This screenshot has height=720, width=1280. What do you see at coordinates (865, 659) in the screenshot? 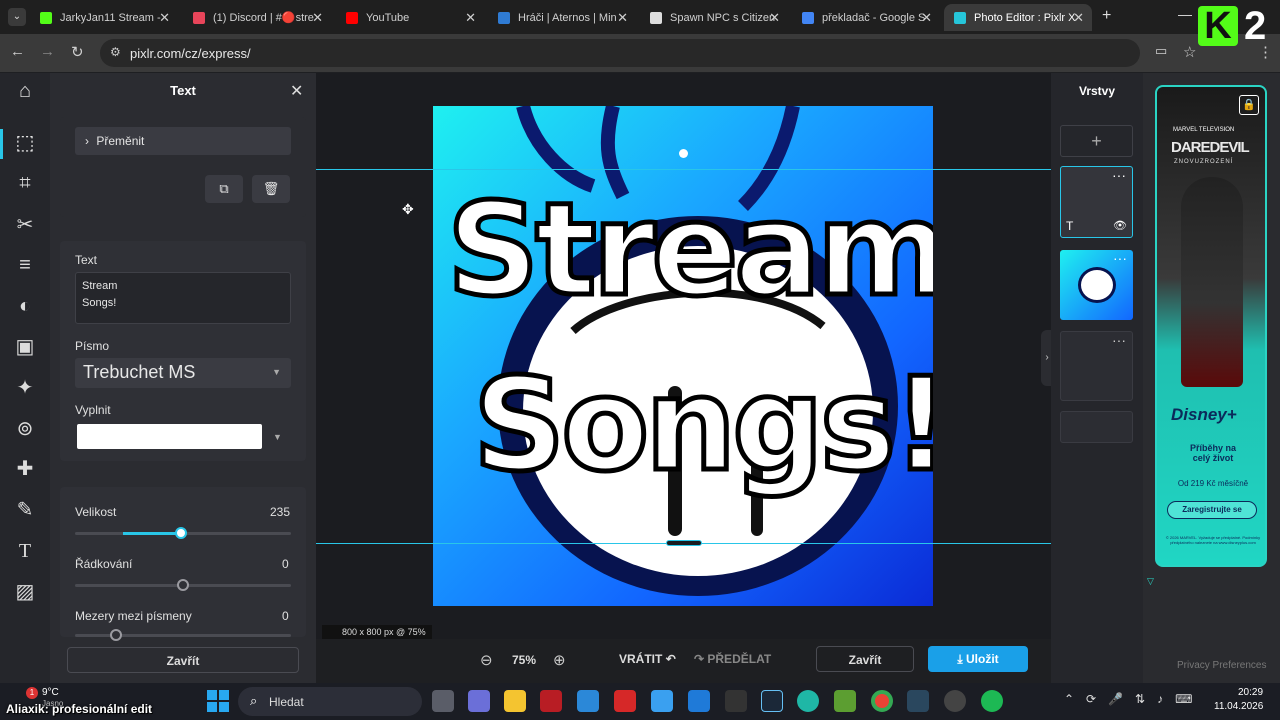
I see `close-button: Zavřít` at bounding box center [865, 659].